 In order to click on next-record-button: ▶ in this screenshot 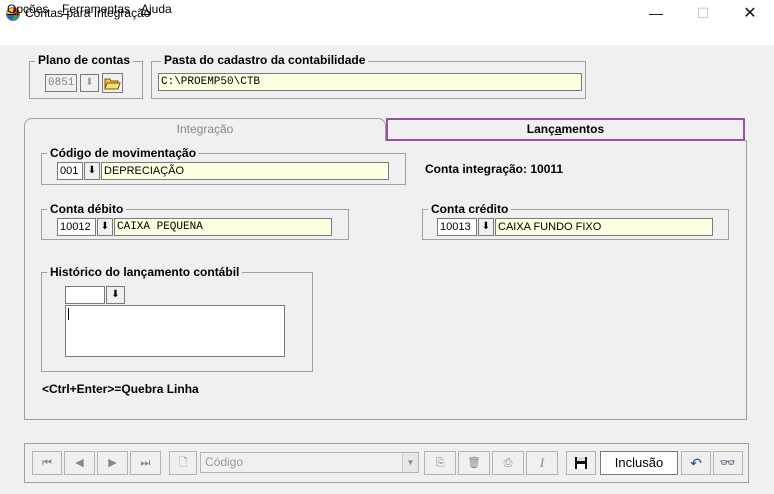, I will do `click(112, 463)`.